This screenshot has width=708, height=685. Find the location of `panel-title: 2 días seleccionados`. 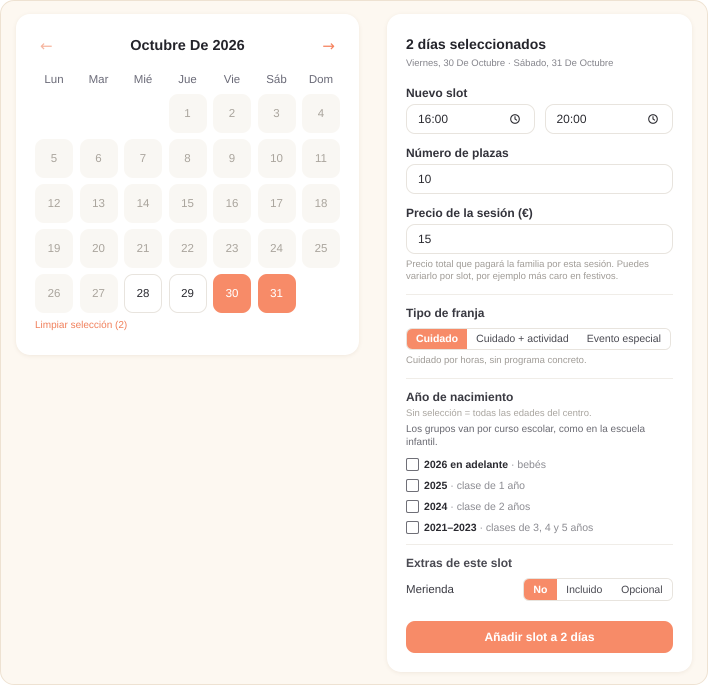

panel-title: 2 días seleccionados is located at coordinates (477, 44).